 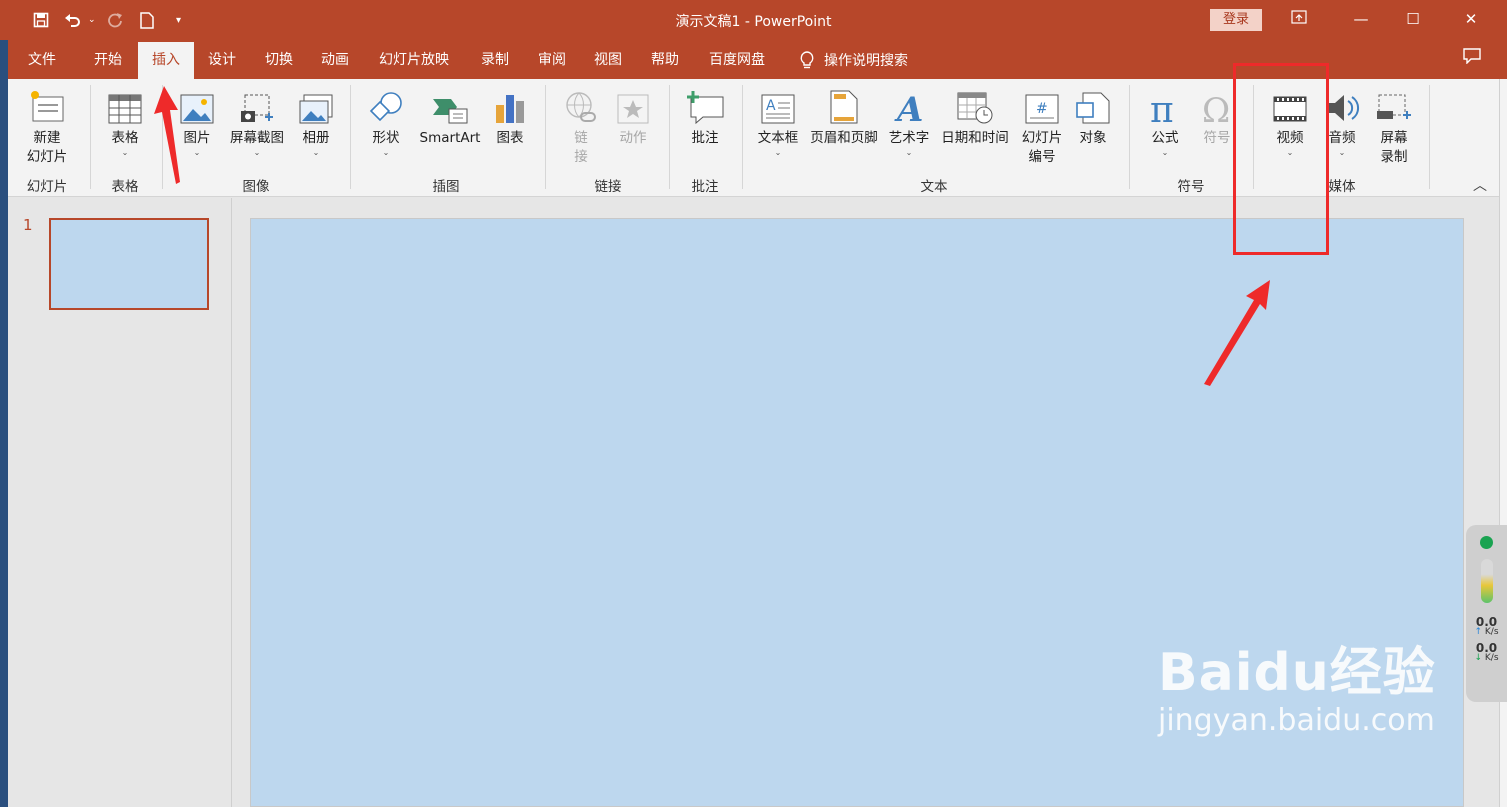 What do you see at coordinates (1093, 138) in the screenshot?
I see `object-label: 对象` at bounding box center [1093, 138].